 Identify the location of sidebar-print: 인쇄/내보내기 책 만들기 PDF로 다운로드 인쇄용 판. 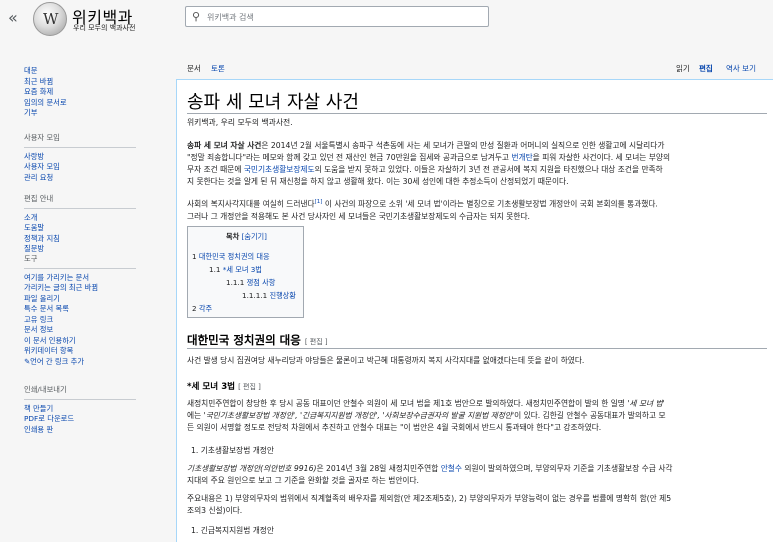
(80, 410).